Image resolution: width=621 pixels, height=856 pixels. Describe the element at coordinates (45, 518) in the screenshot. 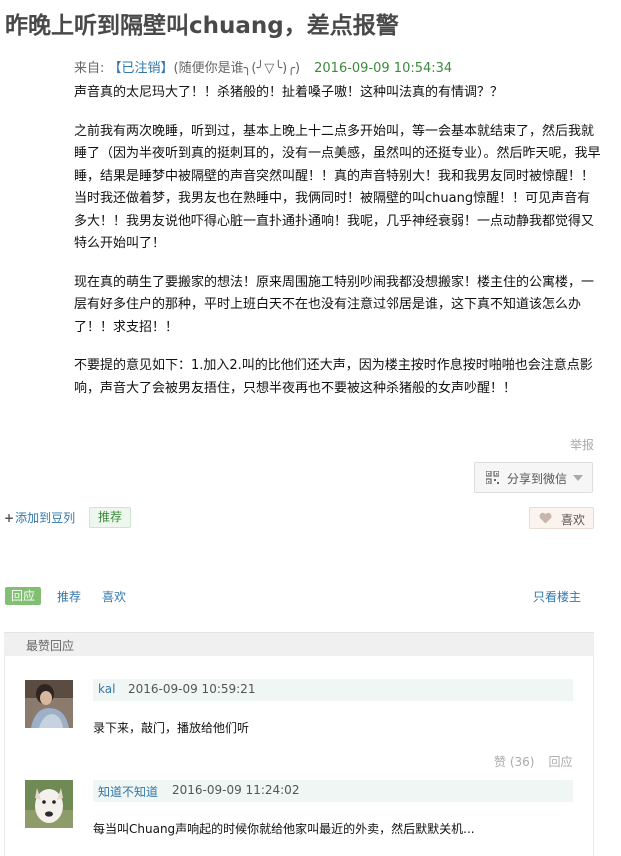

I see `add-doulist-label: 添加到豆列` at that location.